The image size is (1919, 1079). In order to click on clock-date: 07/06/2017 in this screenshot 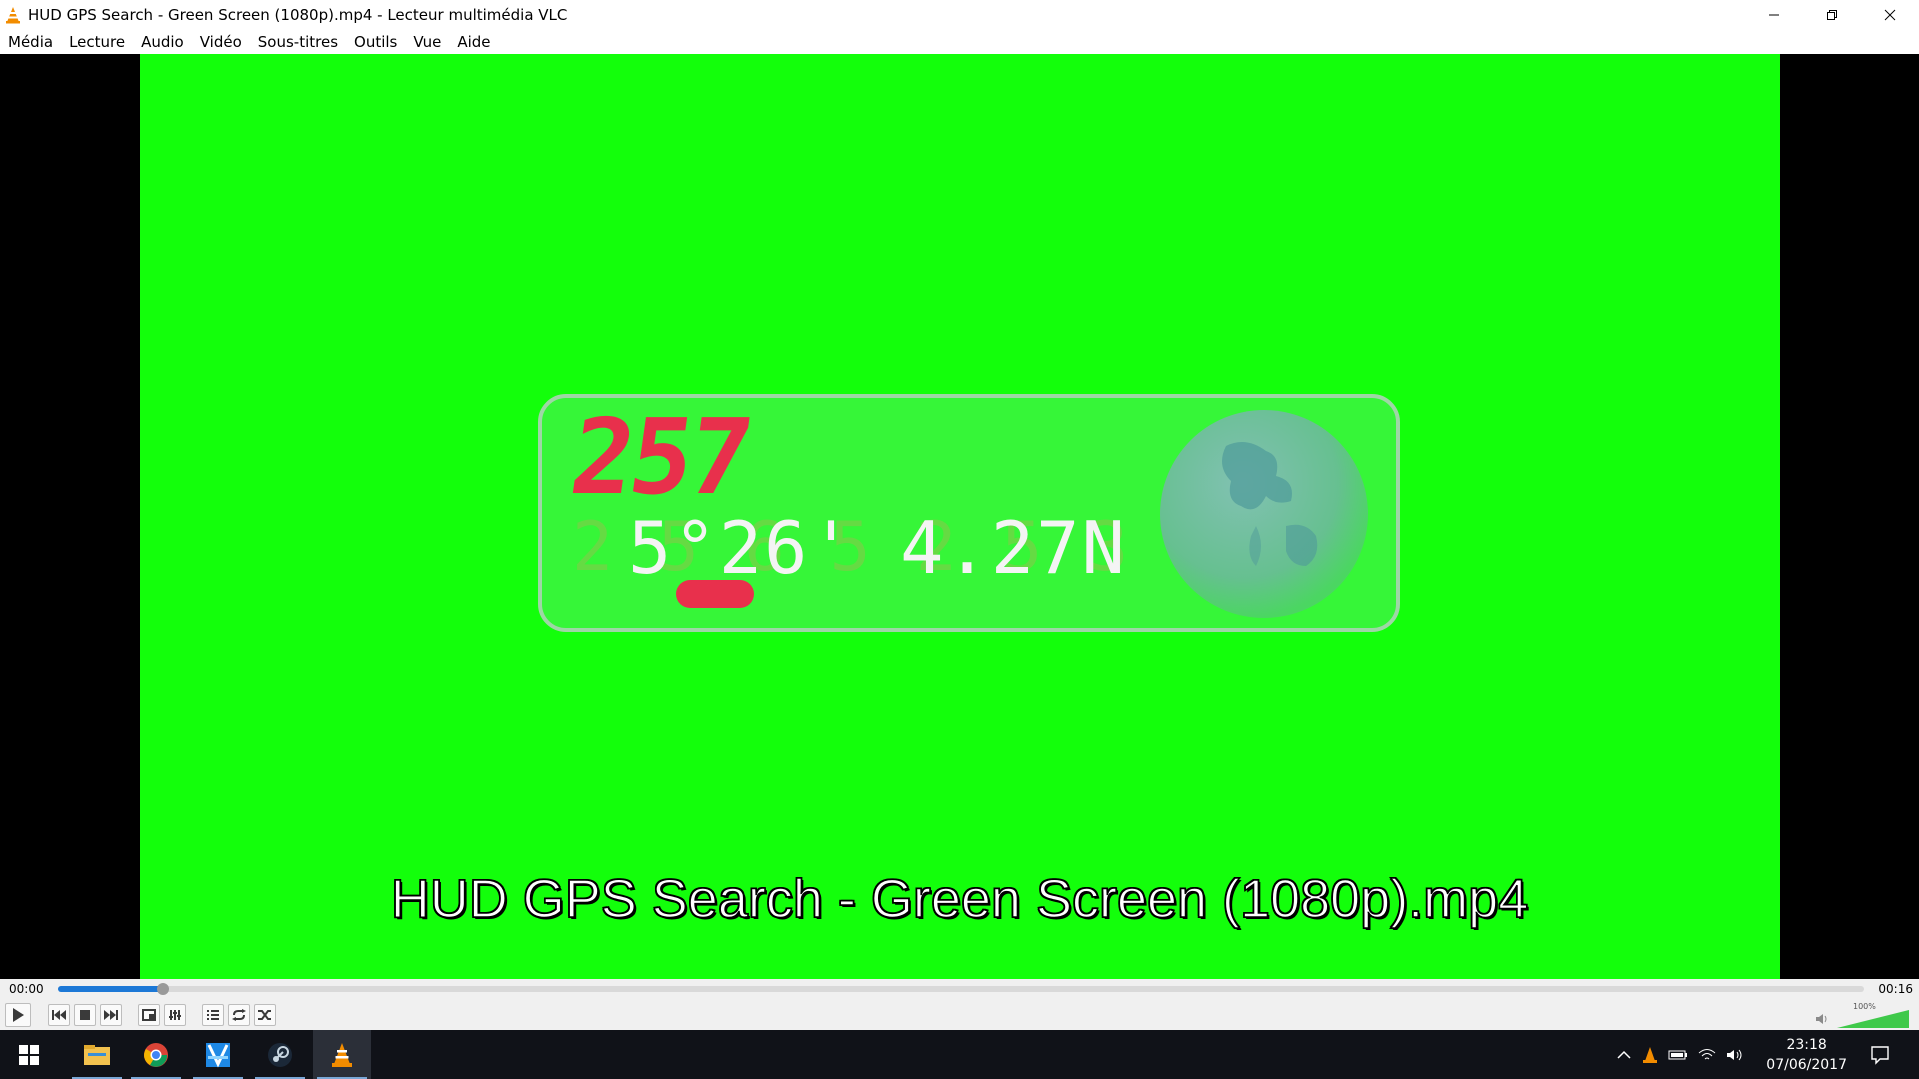, I will do `click(1806, 1065)`.